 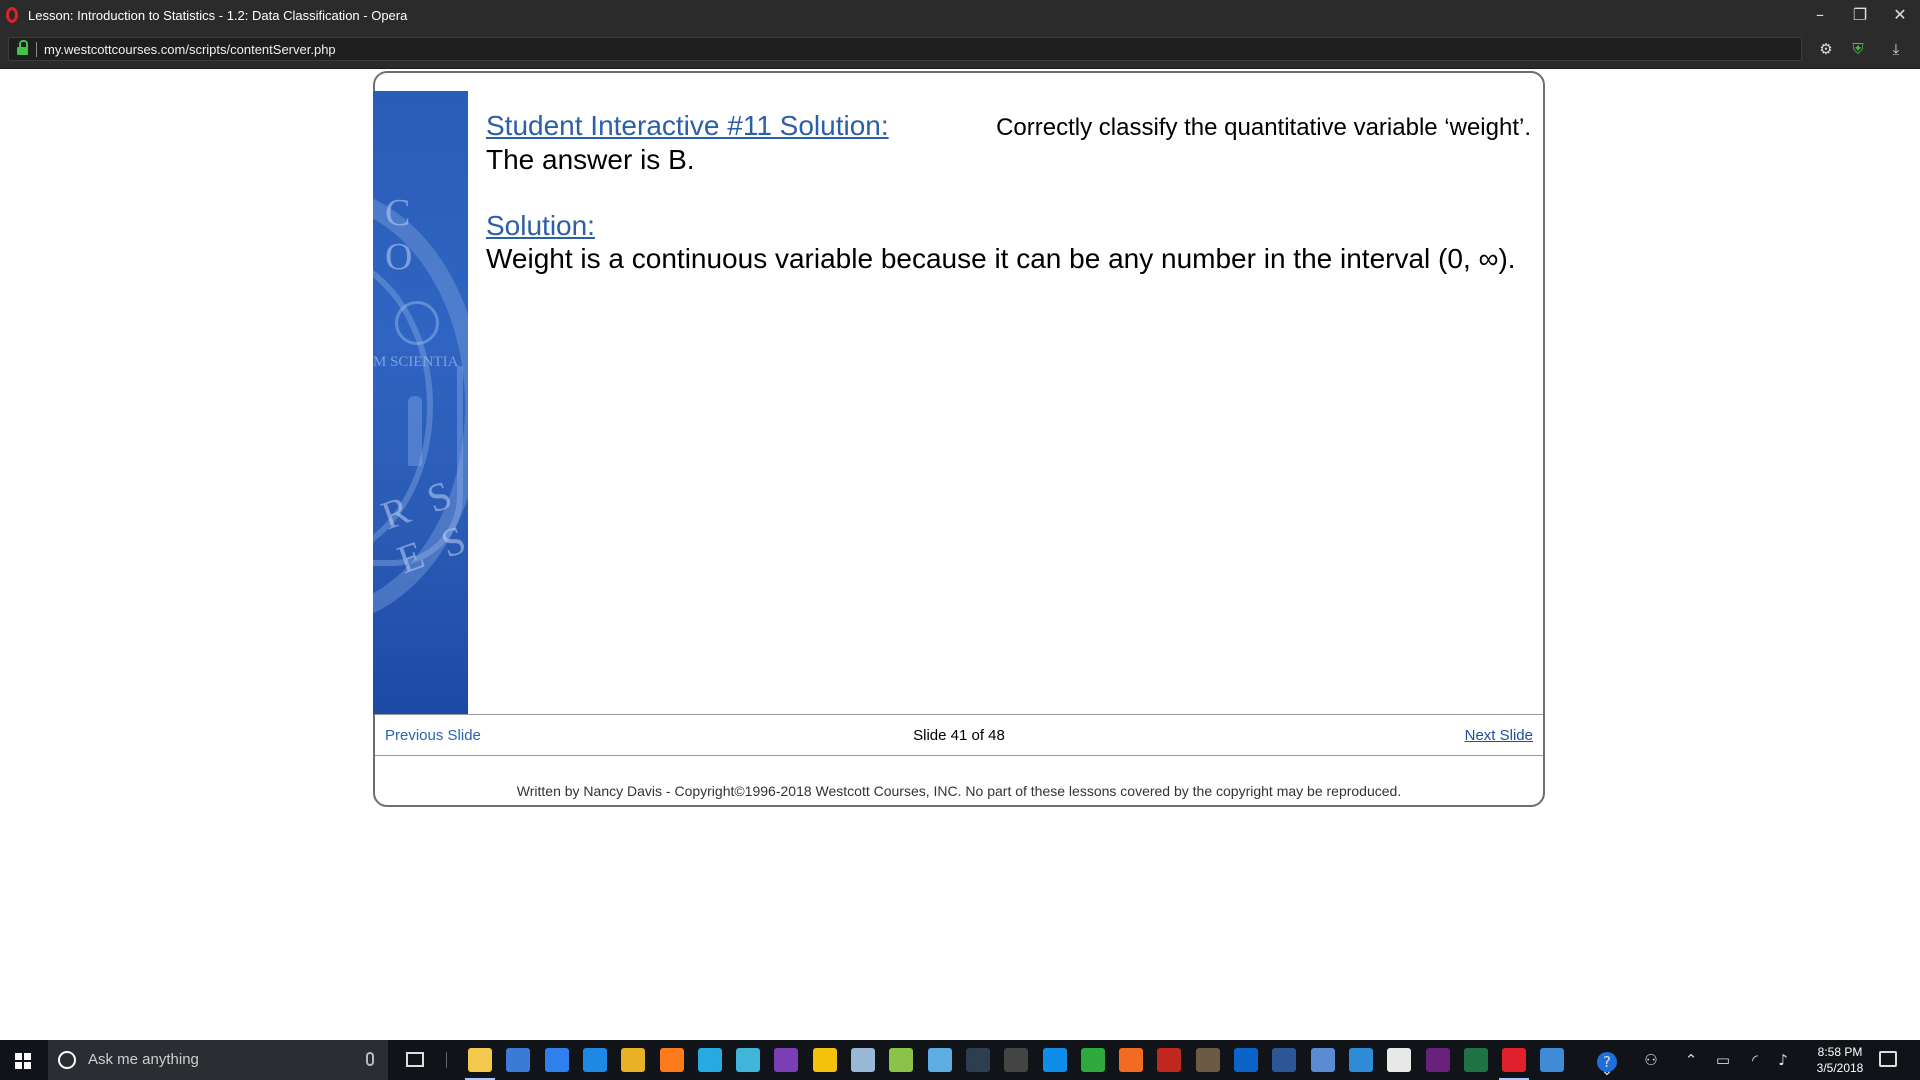 I want to click on notification-icon, so click(x=1888, y=1059).